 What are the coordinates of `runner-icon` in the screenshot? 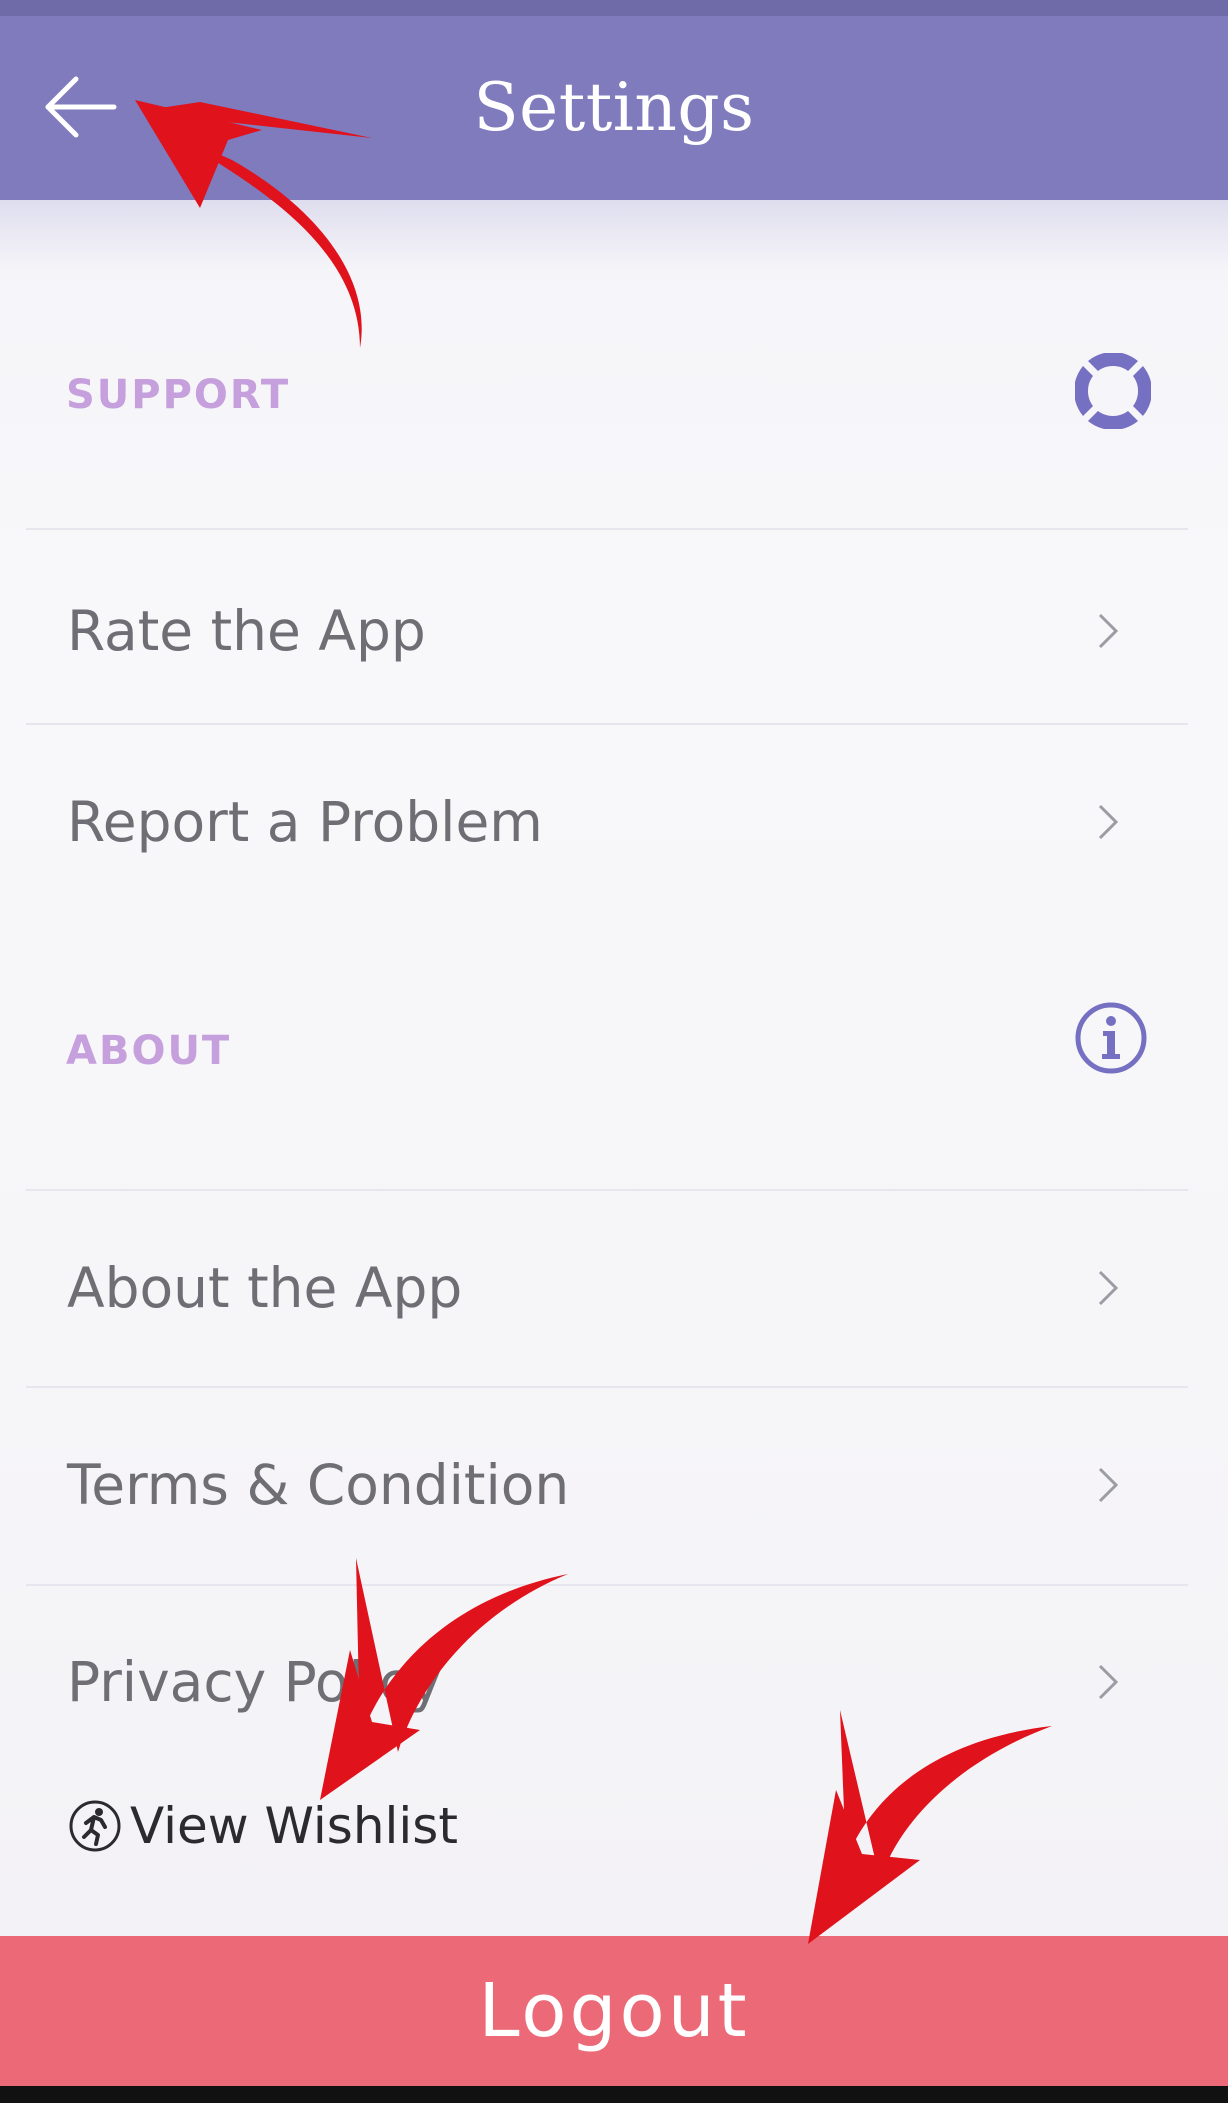 It's located at (95, 1826).